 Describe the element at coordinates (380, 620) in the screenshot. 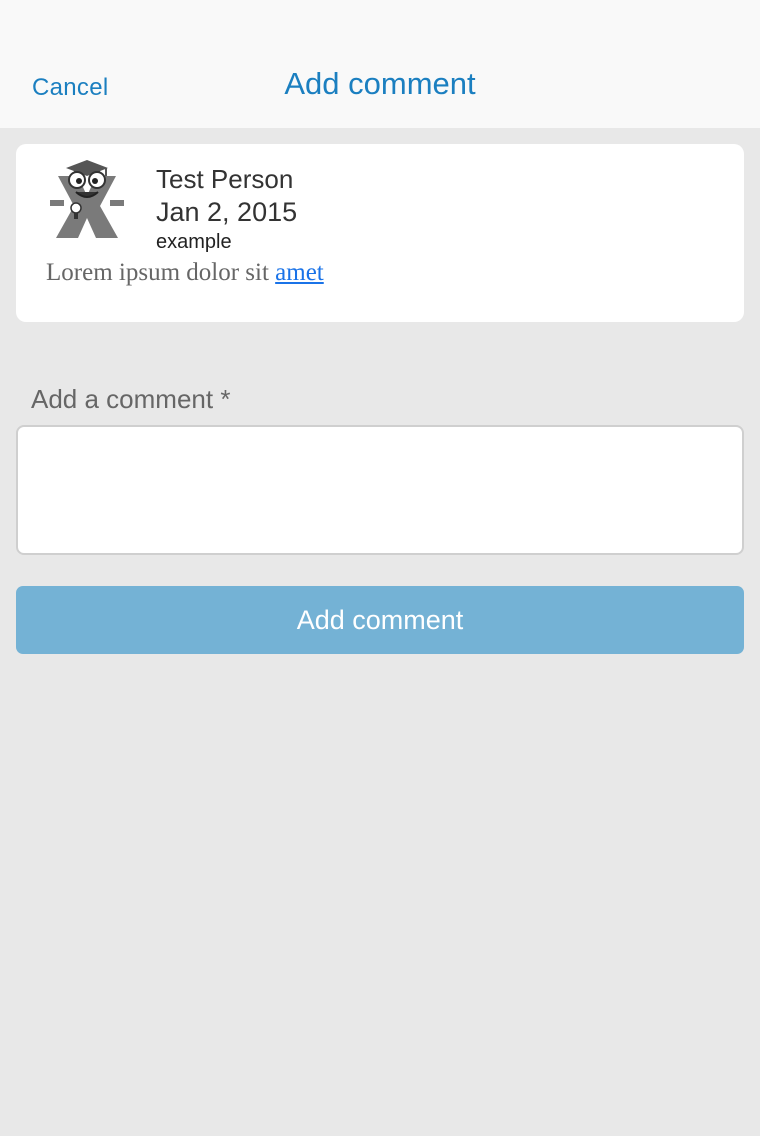

I see `add-comment-button: Add comment` at that location.